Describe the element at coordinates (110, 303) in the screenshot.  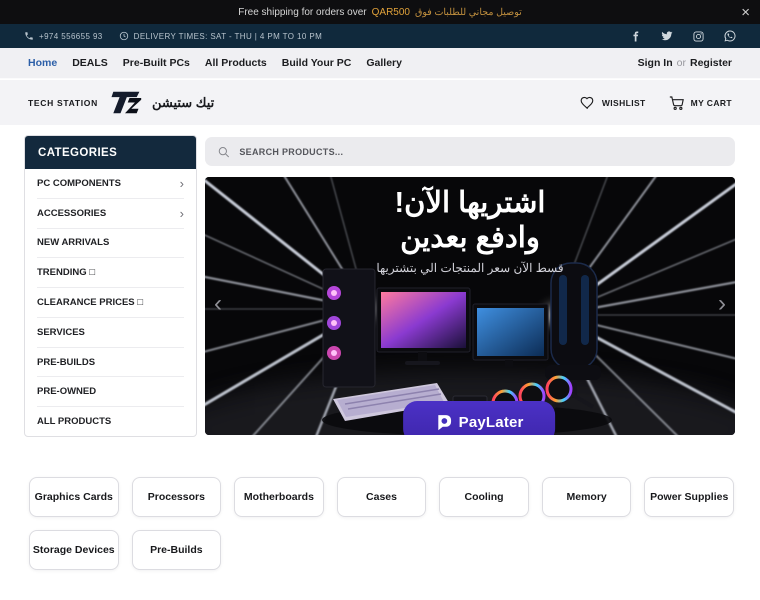
I see `sidebar-item-clearance-prices: CLEARANCE PRICES □` at that location.